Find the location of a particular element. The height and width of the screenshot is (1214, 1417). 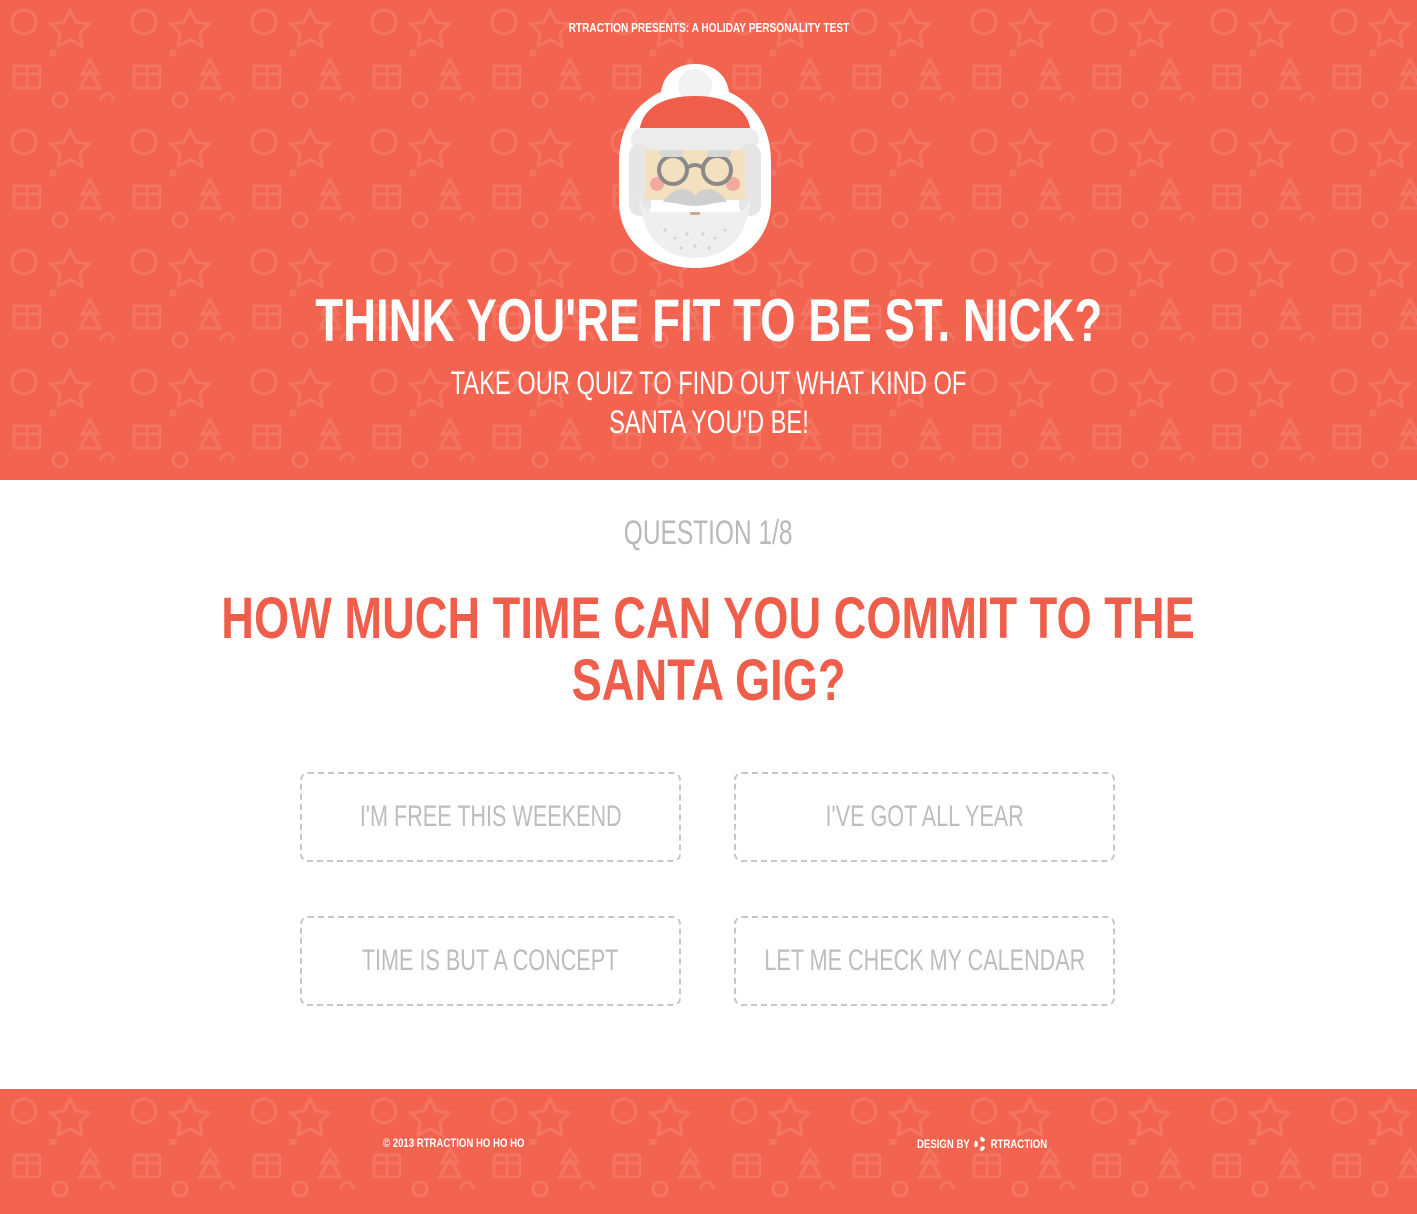

answer-option-free-this-weekend: I'M FREE THIS WEEKEND is located at coordinates (490, 817).